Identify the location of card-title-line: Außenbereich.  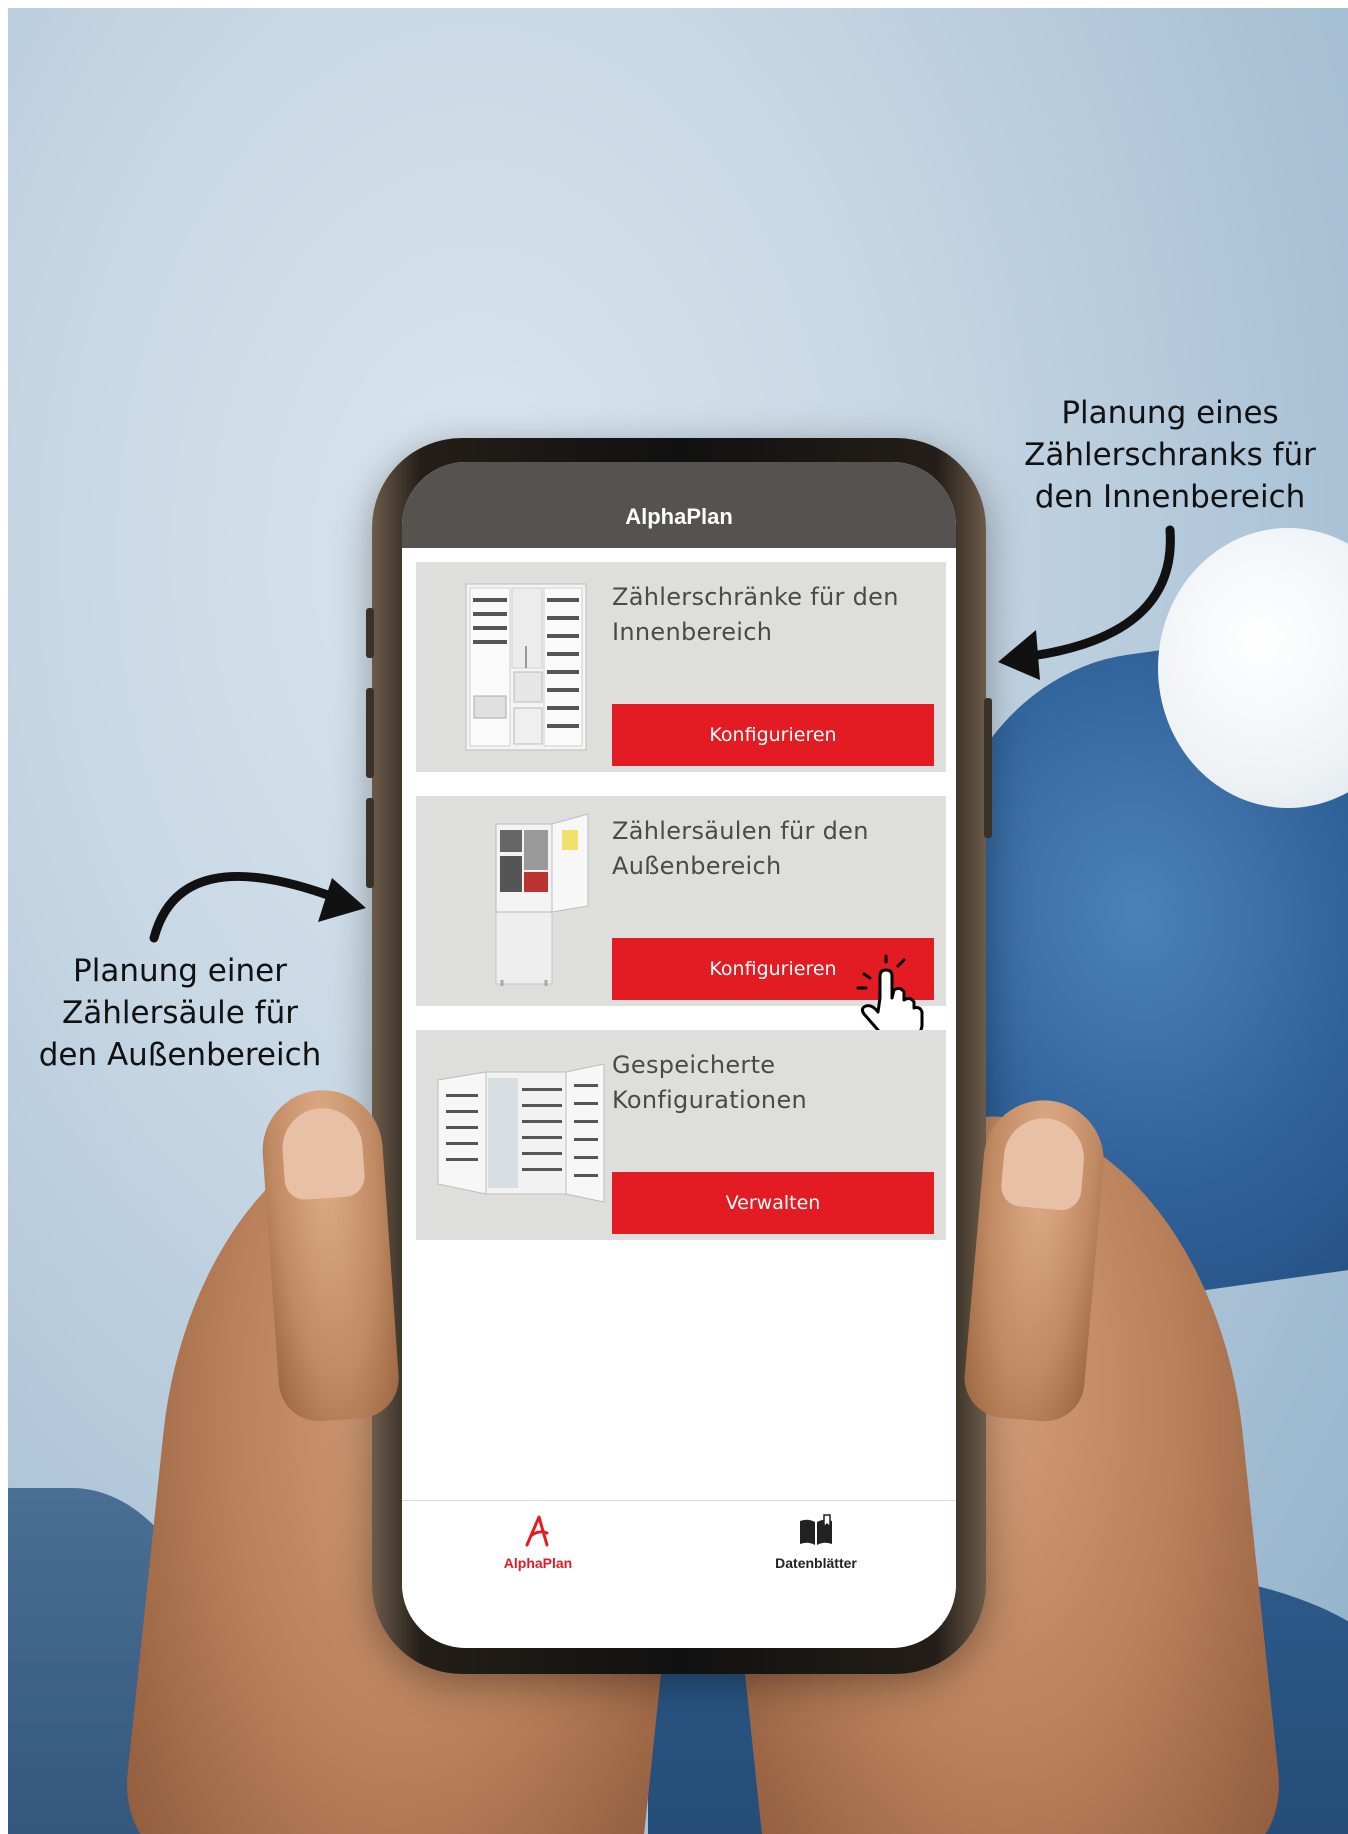
(697, 866).